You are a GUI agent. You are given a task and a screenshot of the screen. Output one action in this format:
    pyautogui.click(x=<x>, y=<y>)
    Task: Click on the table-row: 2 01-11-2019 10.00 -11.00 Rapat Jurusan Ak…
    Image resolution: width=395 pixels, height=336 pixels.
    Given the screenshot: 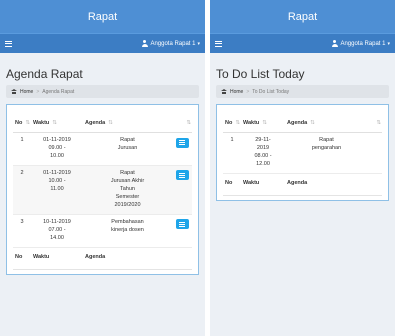 What is the action you would take?
    pyautogui.click(x=102, y=190)
    